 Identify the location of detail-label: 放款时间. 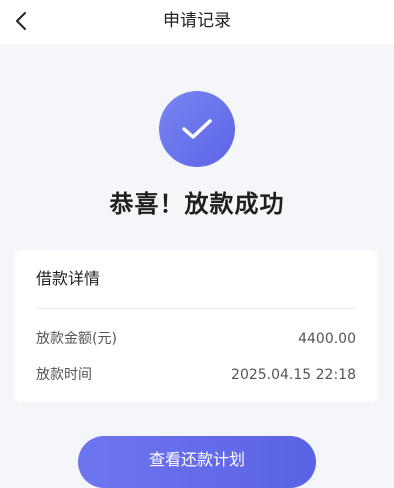
(64, 375).